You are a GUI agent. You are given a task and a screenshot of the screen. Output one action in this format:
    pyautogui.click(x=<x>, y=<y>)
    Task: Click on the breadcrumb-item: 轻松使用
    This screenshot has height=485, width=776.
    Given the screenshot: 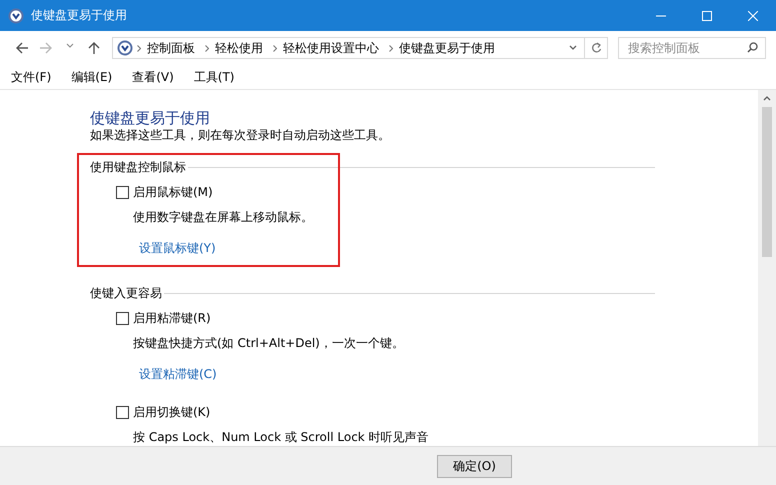 What is the action you would take?
    pyautogui.click(x=239, y=48)
    